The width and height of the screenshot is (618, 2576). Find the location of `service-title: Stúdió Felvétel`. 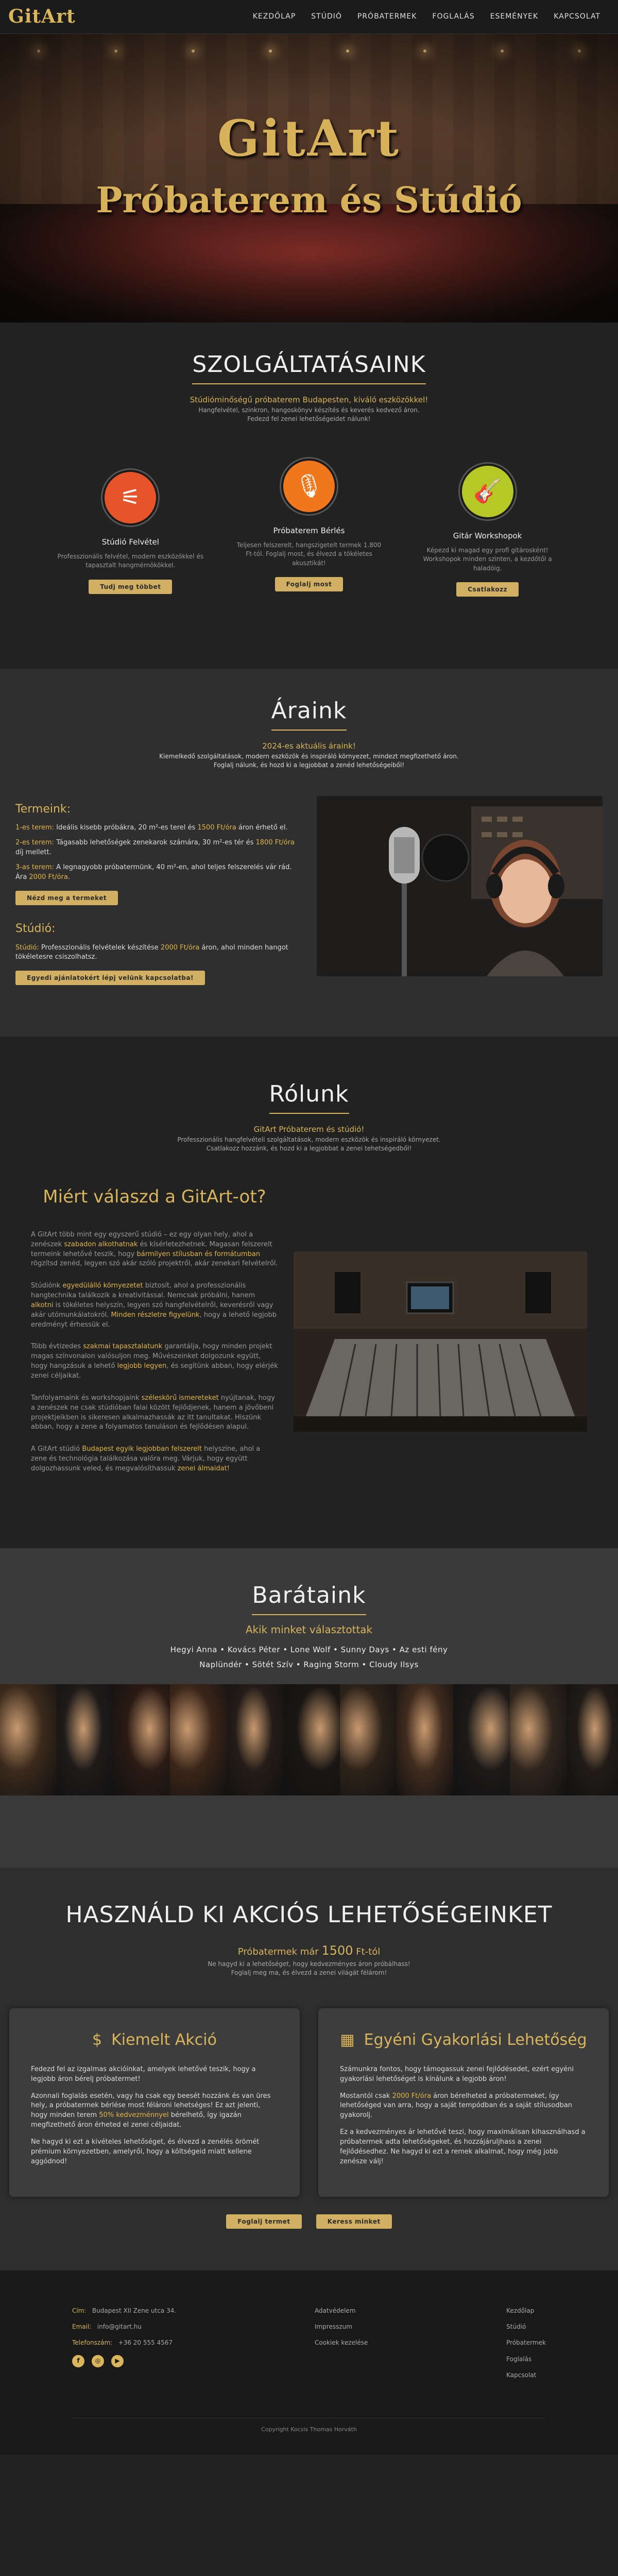

service-title: Stúdió Felvétel is located at coordinates (130, 542).